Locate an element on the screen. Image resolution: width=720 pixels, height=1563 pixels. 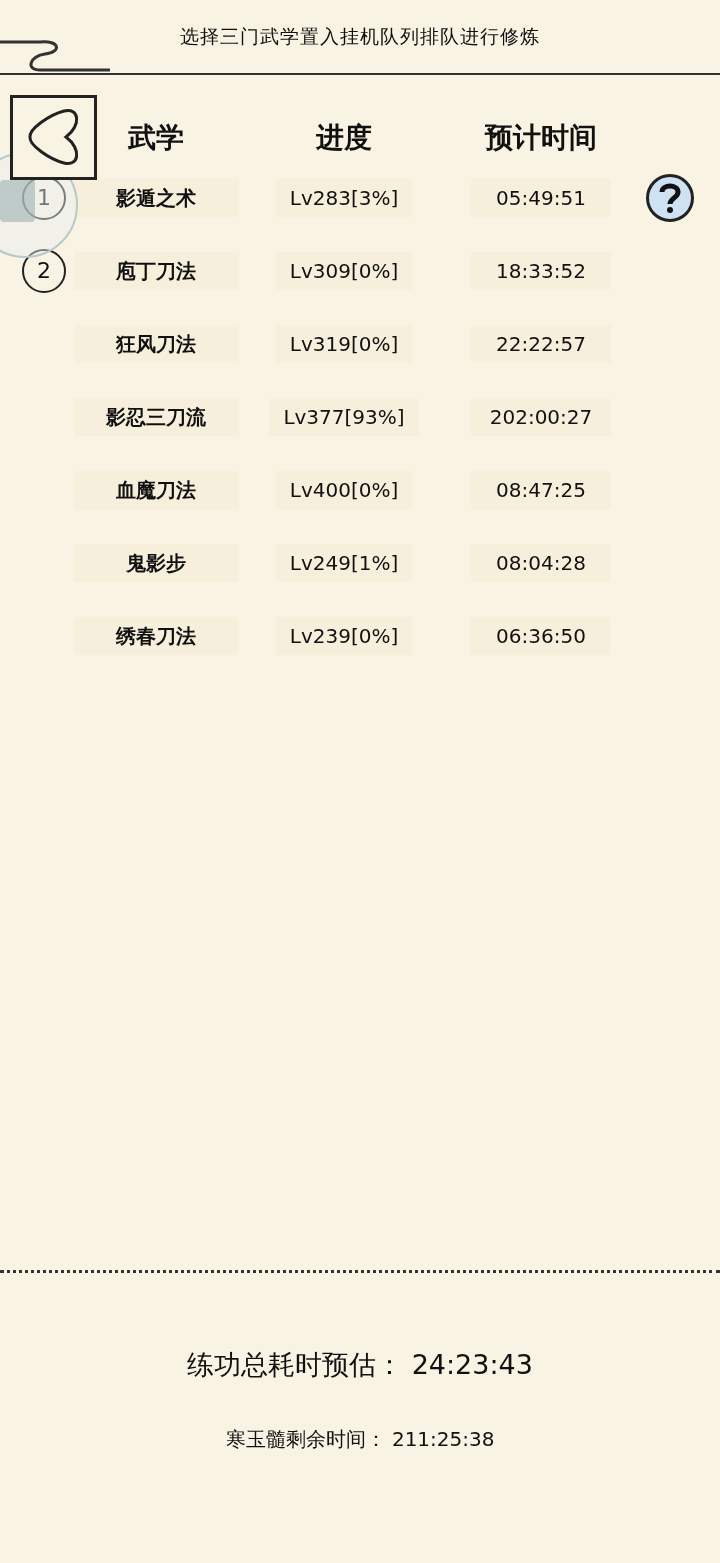
skill-name: 血魔刀法 is located at coordinates (156, 489).